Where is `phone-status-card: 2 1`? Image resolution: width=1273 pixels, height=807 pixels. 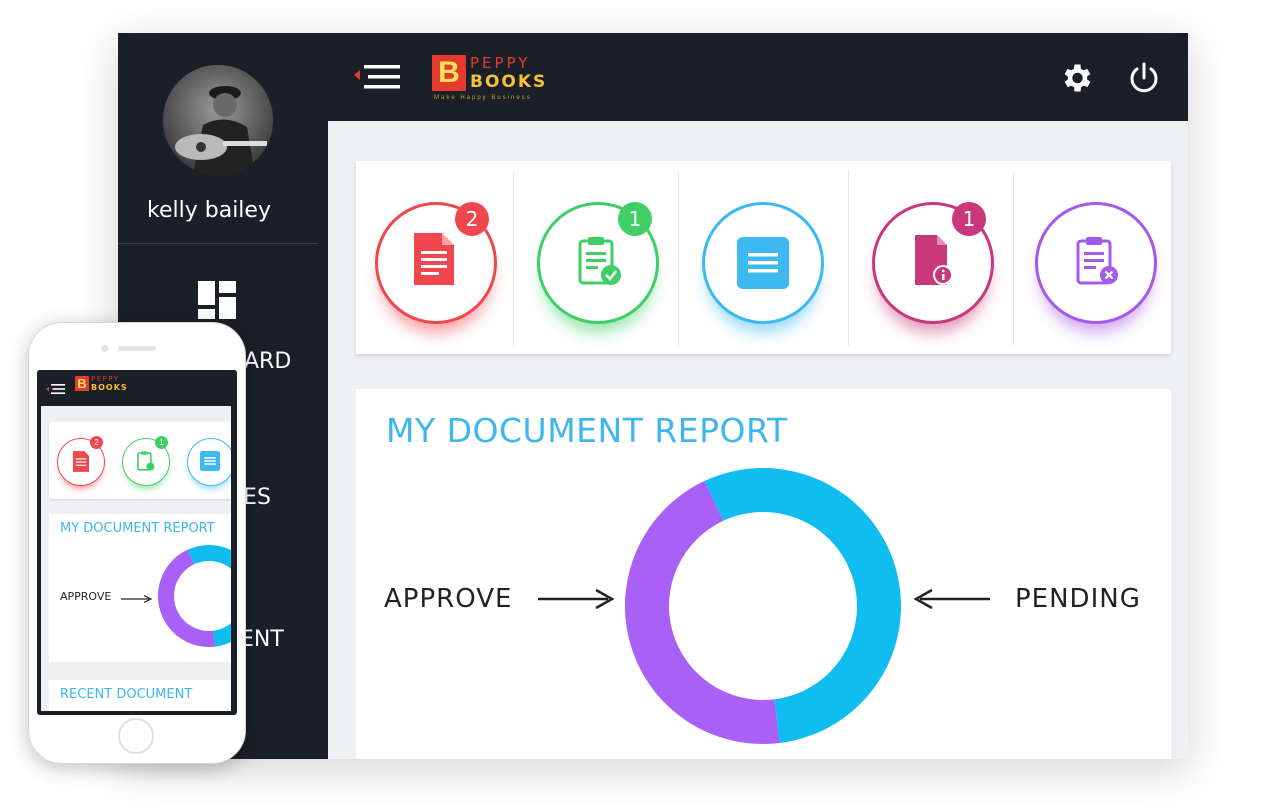 phone-status-card: 2 1 is located at coordinates (140, 460).